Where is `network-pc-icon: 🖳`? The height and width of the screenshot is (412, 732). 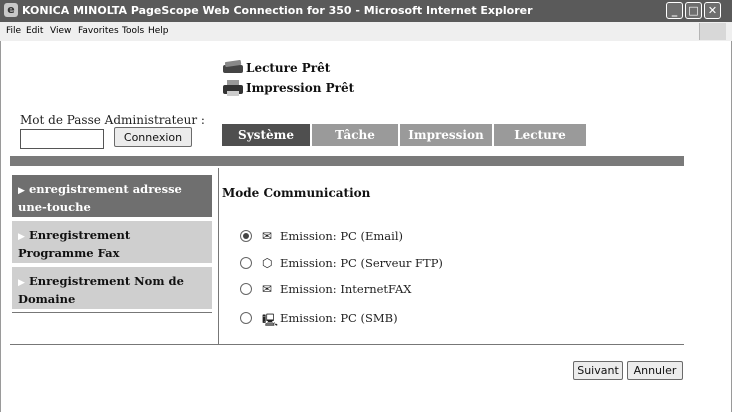 network-pc-icon: 🖳 is located at coordinates (270, 320).